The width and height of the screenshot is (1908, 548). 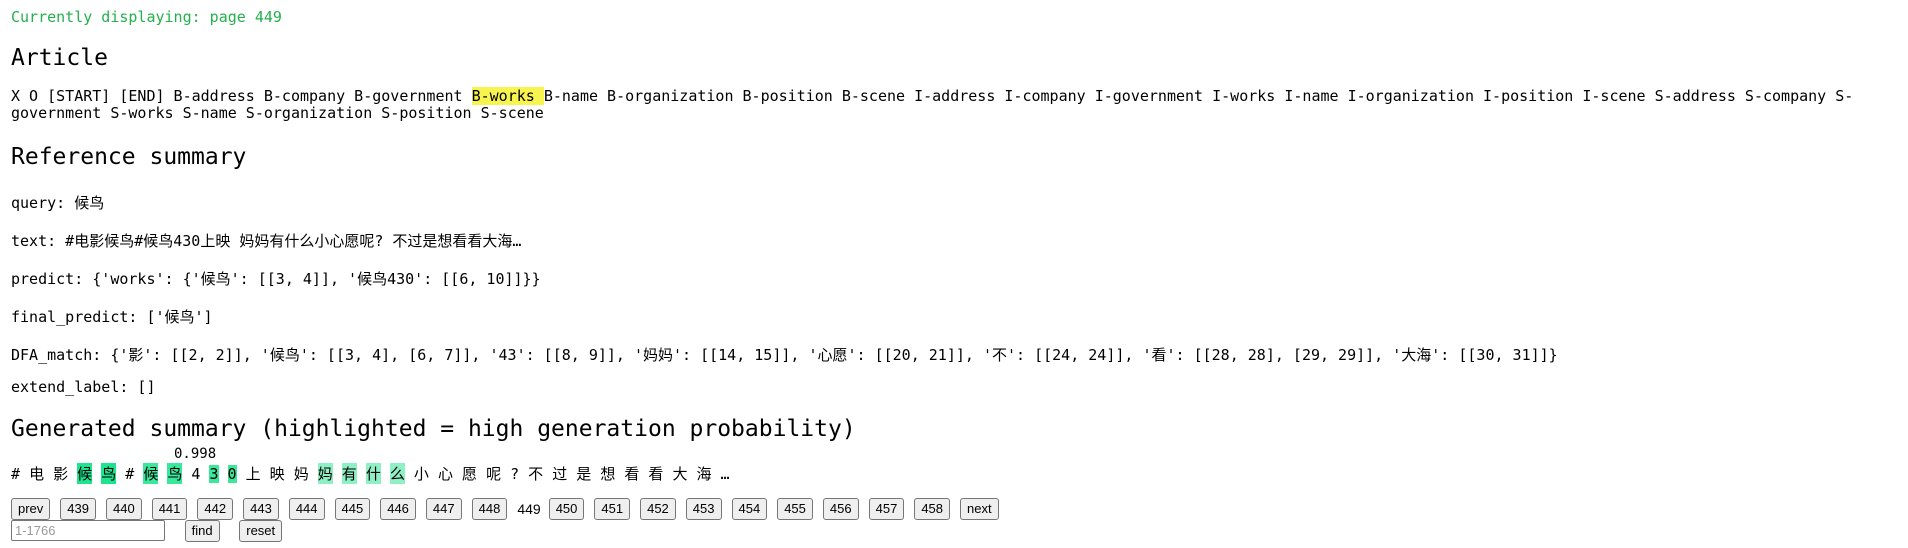 I want to click on generated-token: 过, so click(x=560, y=474).